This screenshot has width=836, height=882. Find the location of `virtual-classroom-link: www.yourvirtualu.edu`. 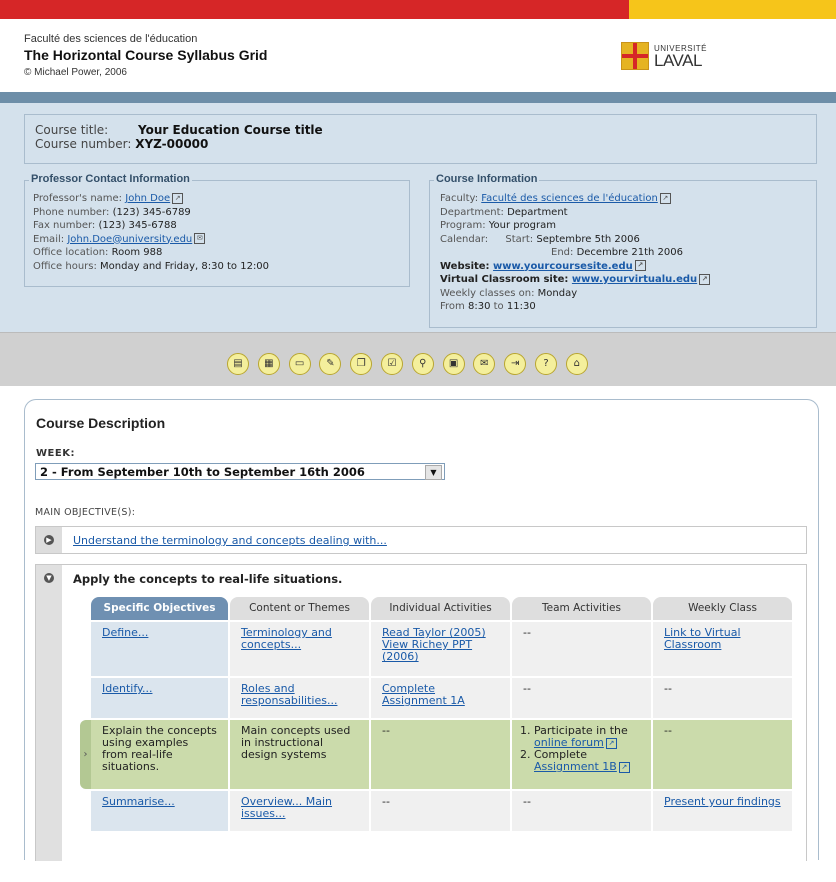

virtual-classroom-link: www.yourvirtualu.edu is located at coordinates (634, 279).